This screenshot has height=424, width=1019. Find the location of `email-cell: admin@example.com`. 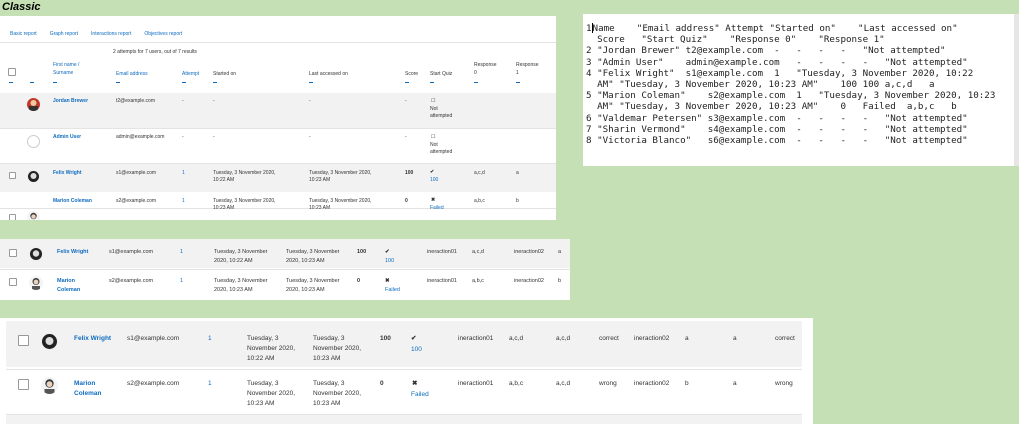

email-cell: admin@example.com is located at coordinates (140, 137).